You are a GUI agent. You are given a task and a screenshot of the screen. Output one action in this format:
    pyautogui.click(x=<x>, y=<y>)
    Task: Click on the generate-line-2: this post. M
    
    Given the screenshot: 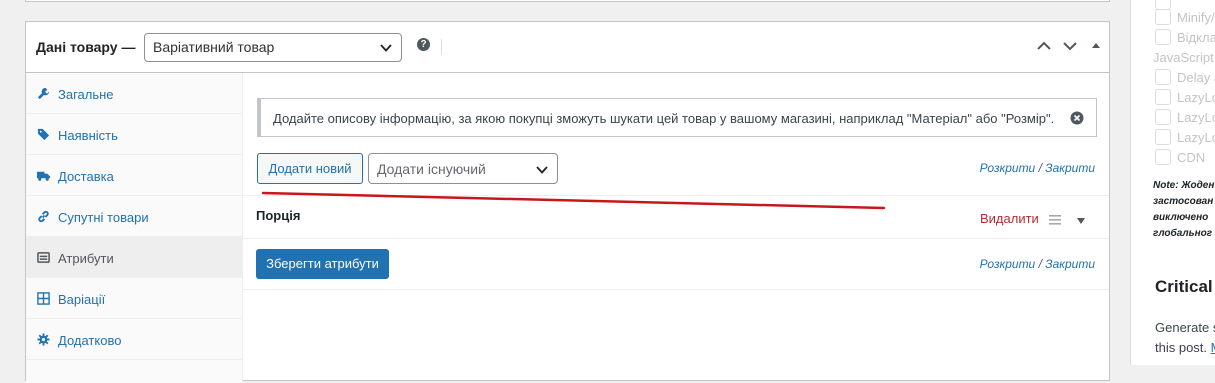 What is the action you would take?
    pyautogui.click(x=1185, y=348)
    